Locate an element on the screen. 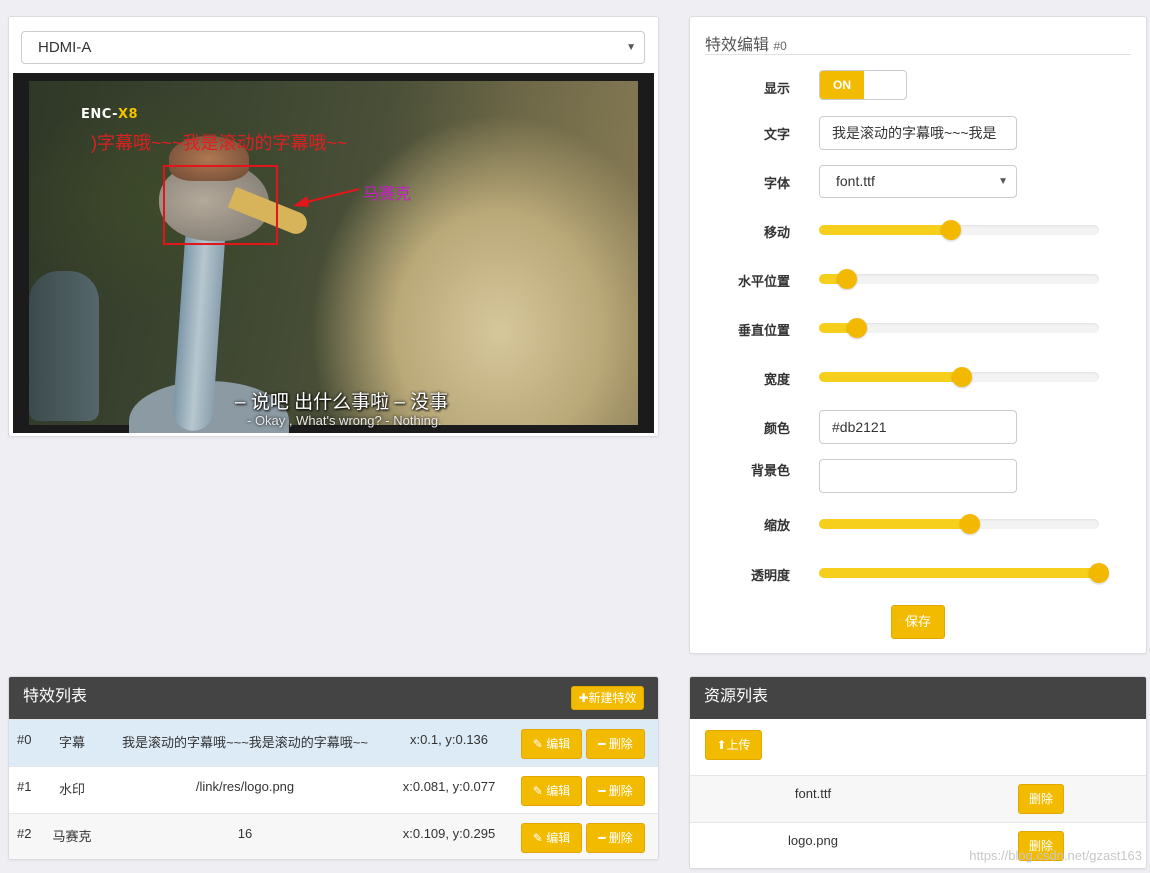  effect-id: #0 is located at coordinates (24, 739).